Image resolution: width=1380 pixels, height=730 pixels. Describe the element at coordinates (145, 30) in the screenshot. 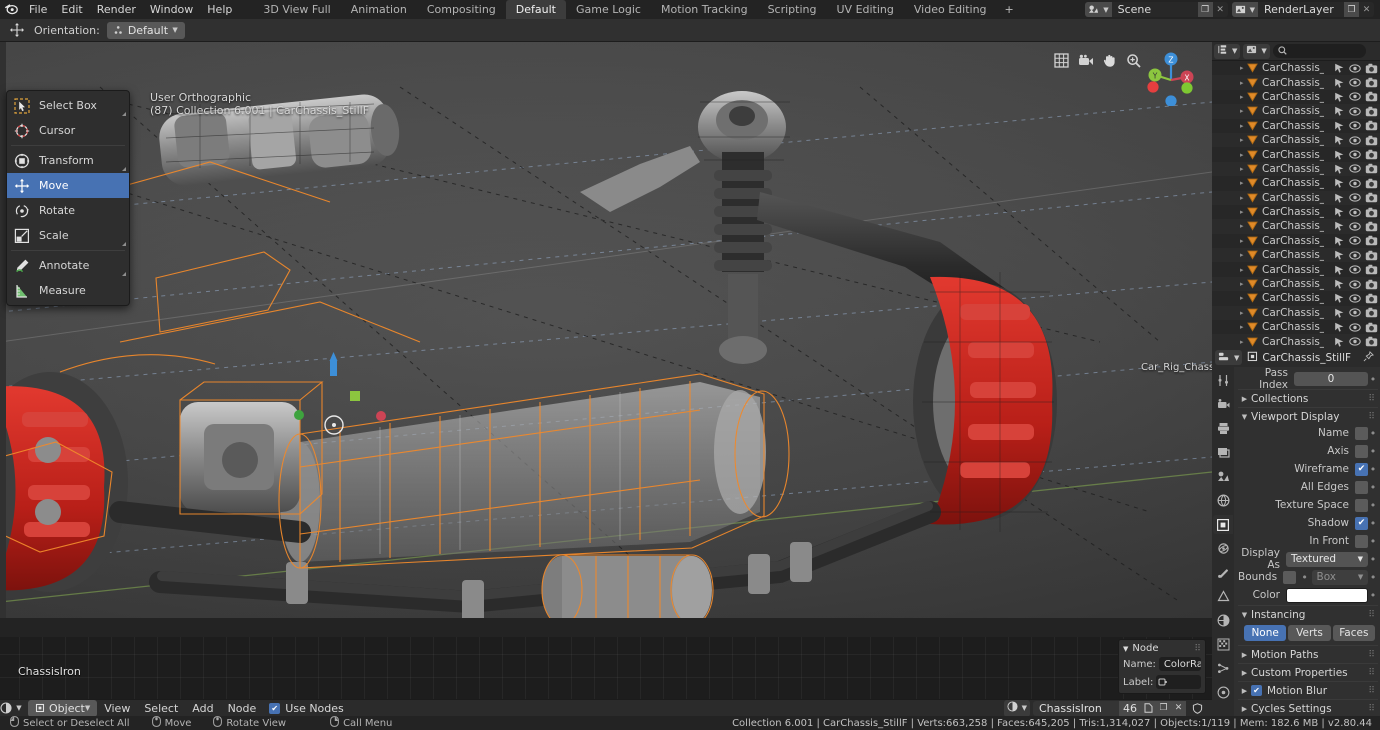

I see `orientation-dropdown: Default ▼` at that location.